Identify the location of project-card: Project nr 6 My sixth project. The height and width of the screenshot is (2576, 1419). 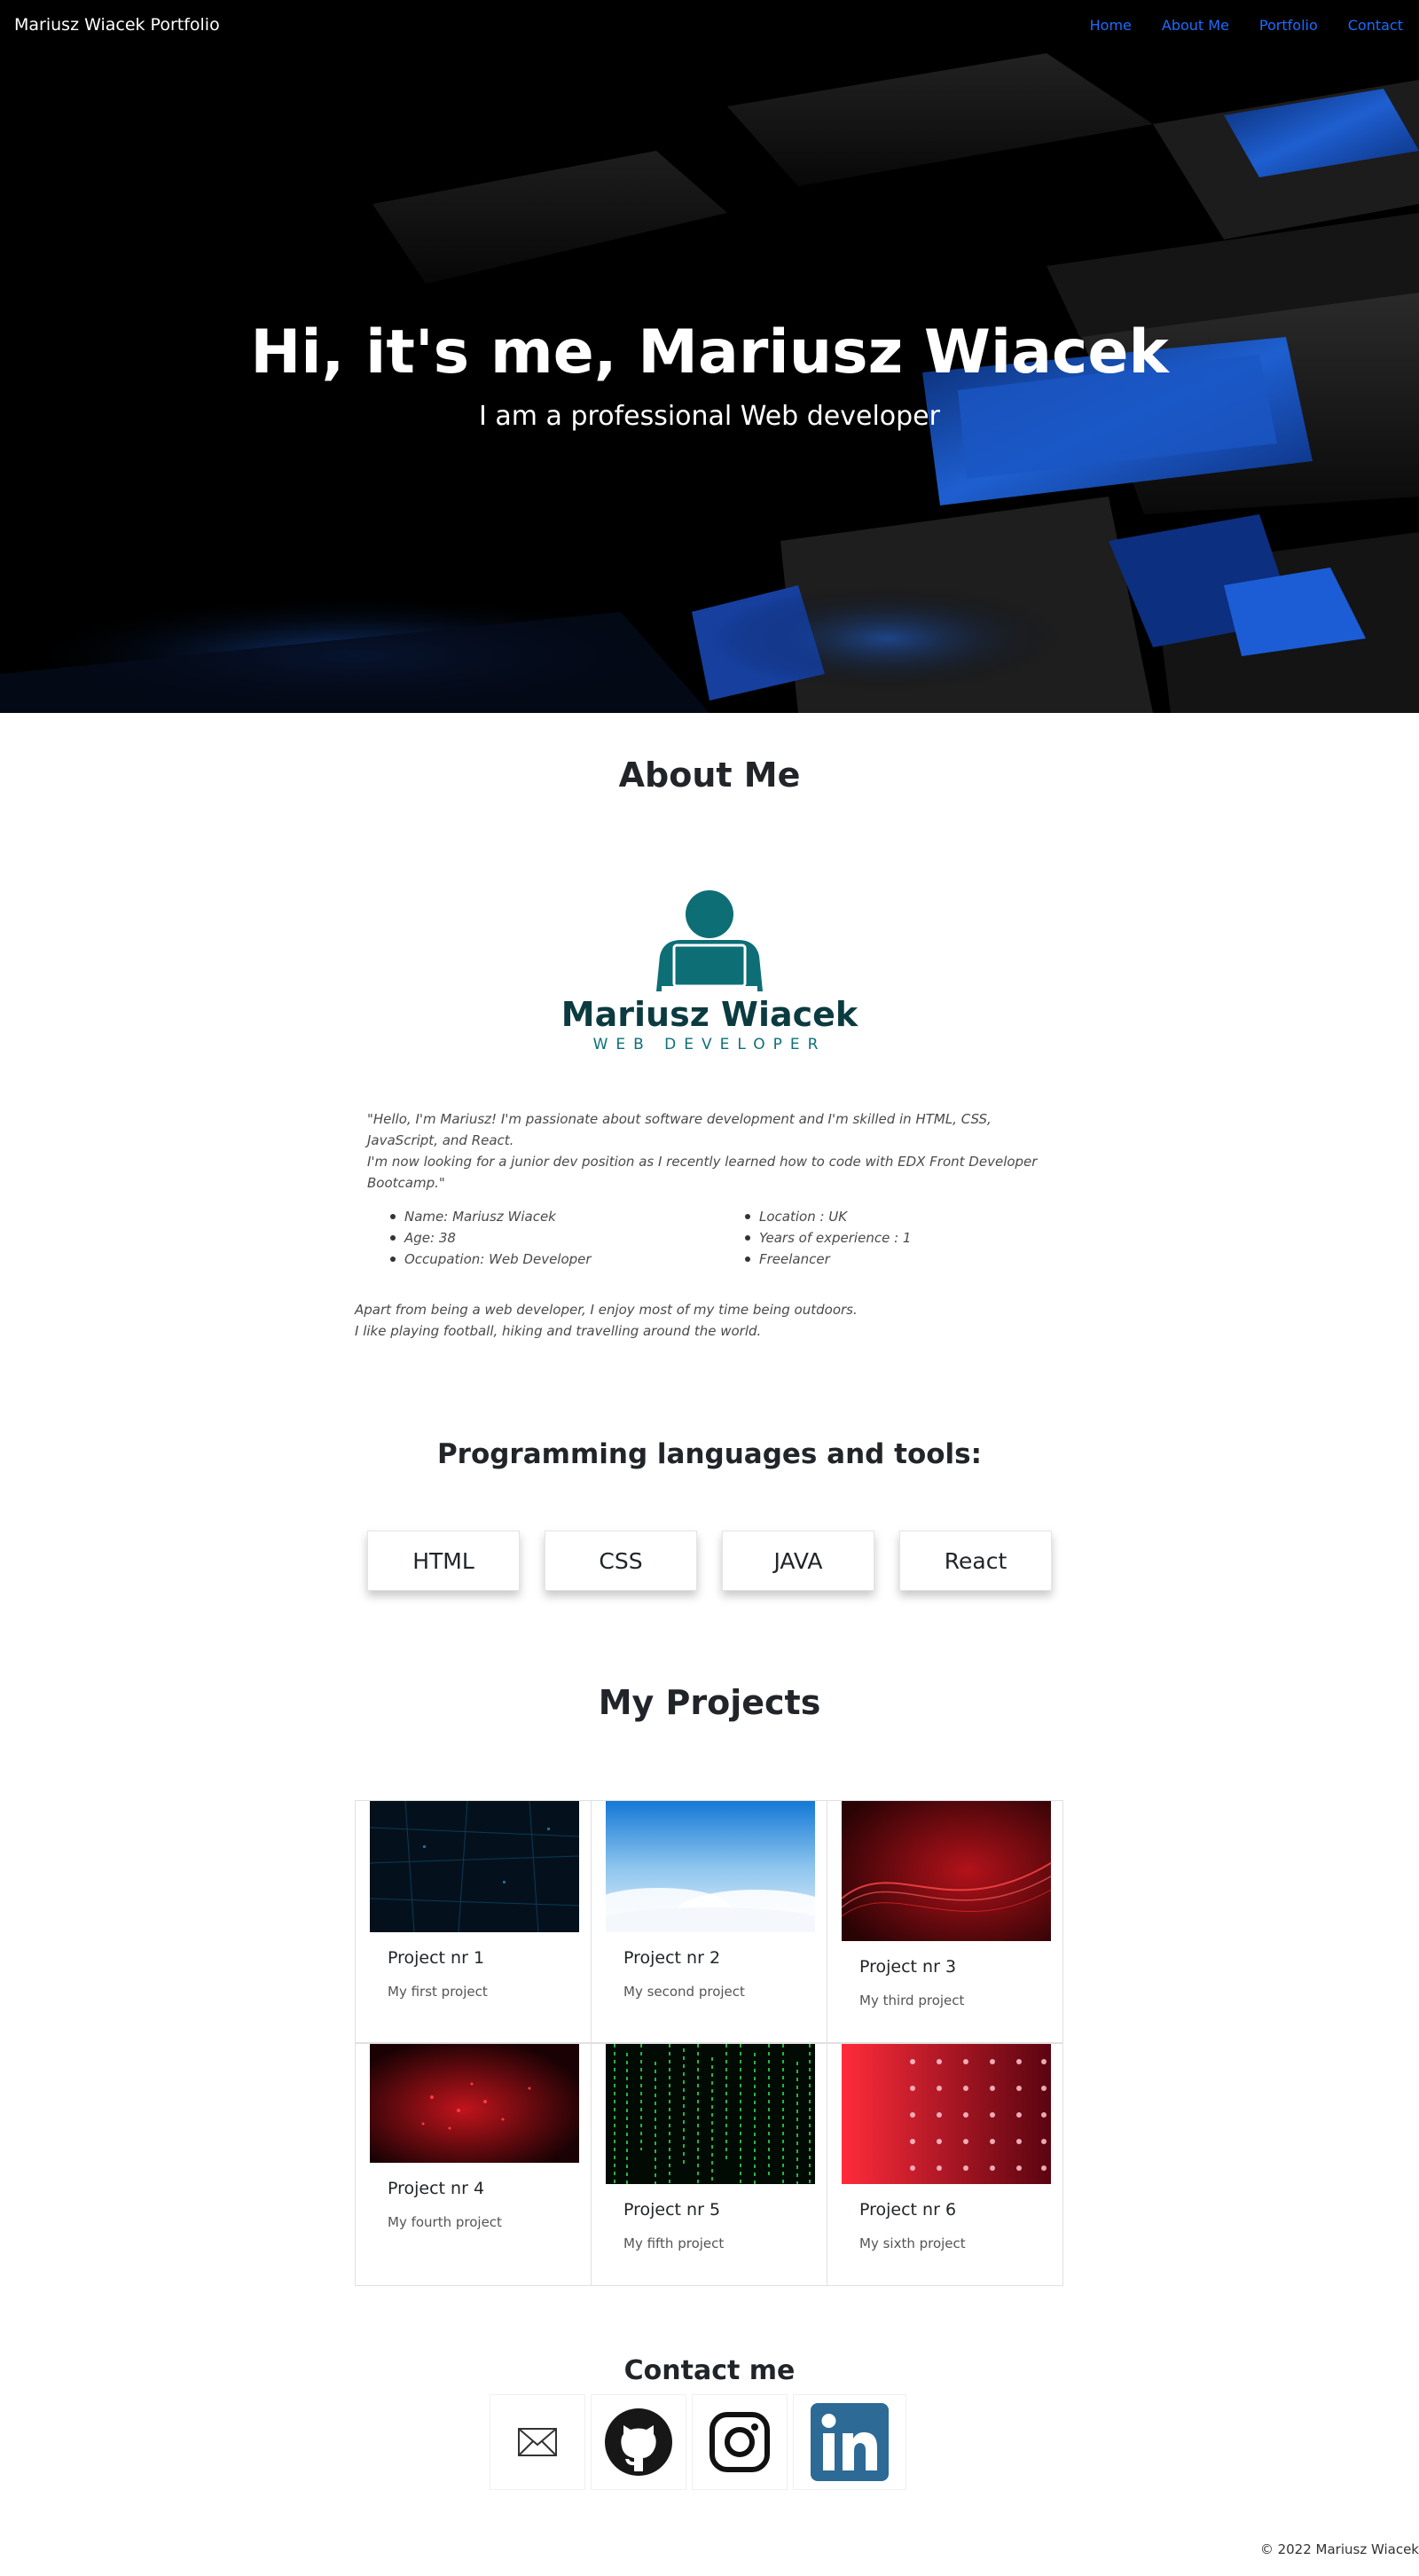
(945, 2164).